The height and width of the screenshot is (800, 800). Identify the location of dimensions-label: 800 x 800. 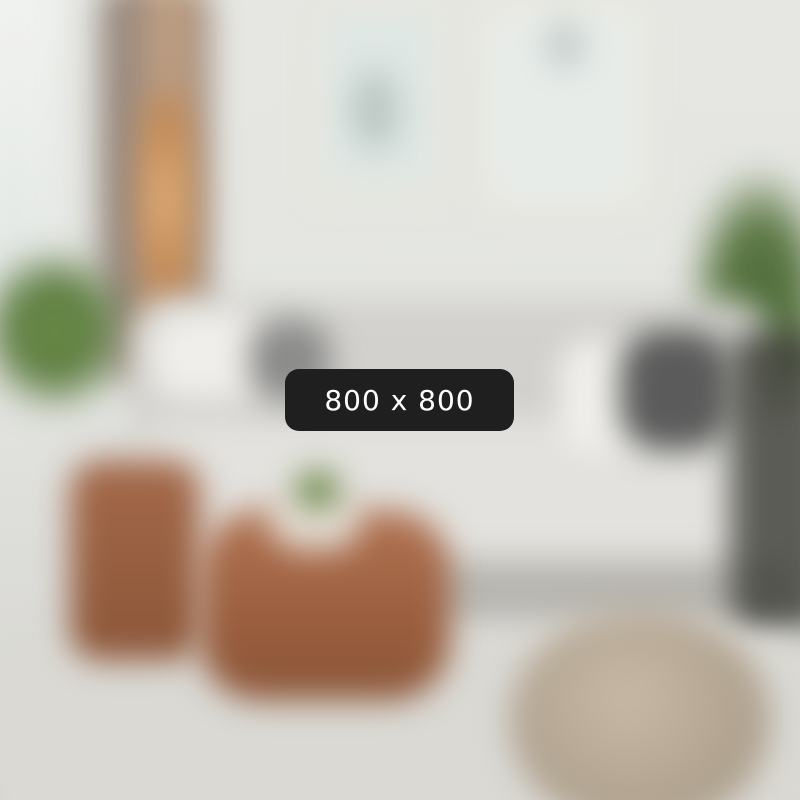
(399, 400).